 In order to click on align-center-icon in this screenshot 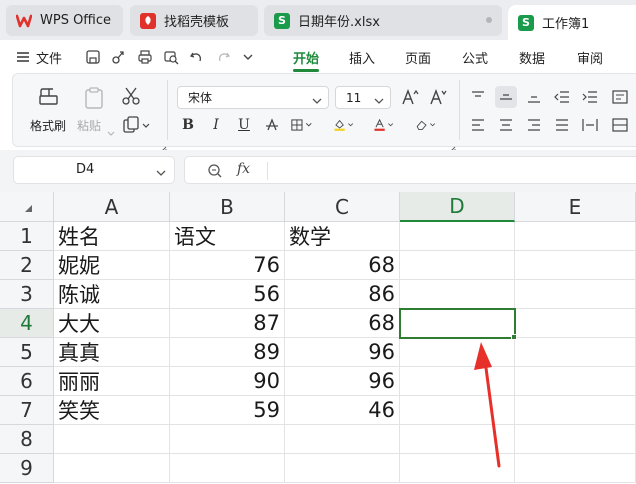, I will do `click(506, 125)`.